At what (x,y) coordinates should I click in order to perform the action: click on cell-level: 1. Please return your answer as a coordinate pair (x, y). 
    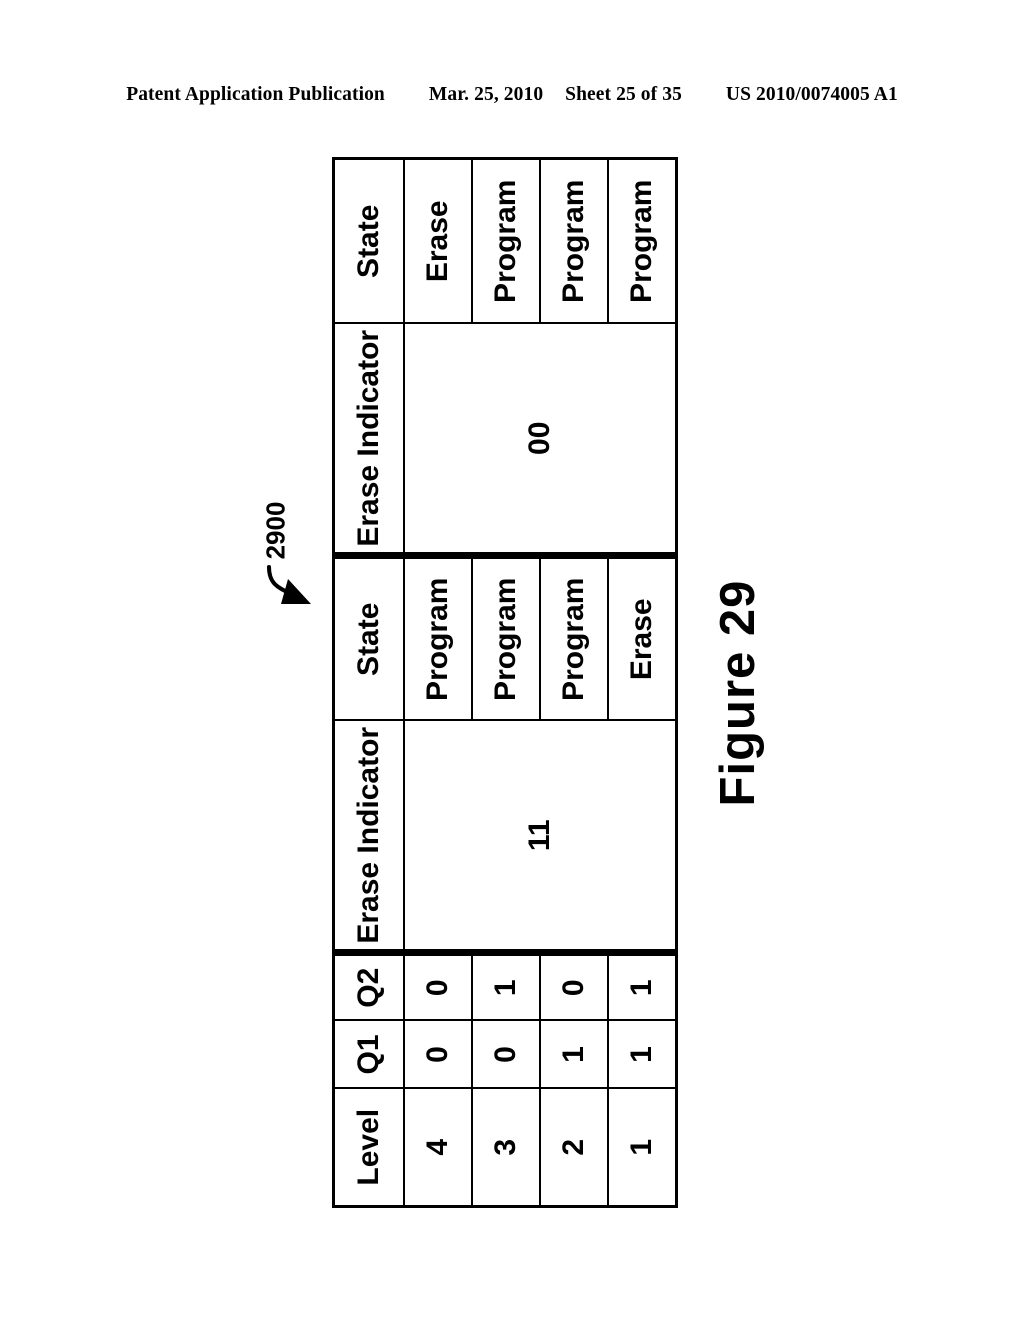
    Looking at the image, I should click on (641, 1147).